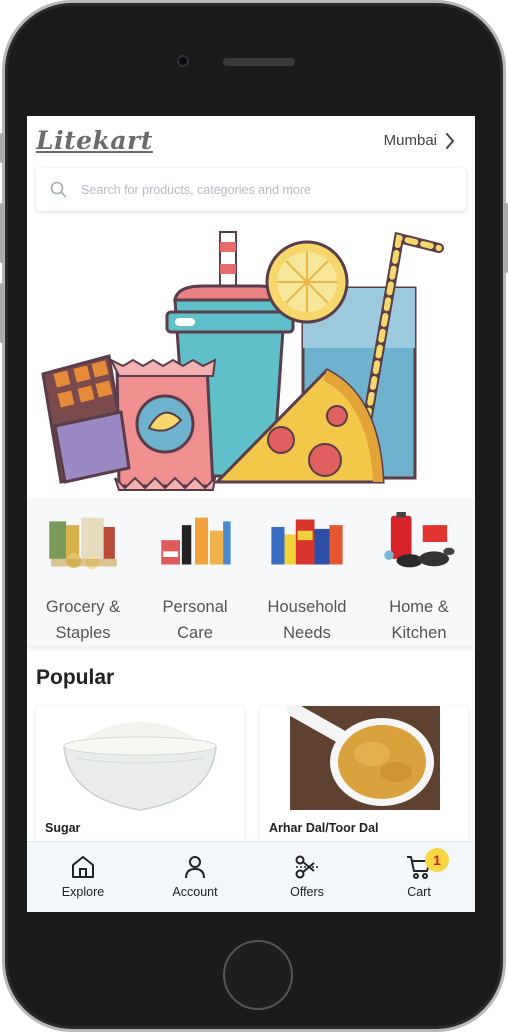  Describe the element at coordinates (75, 677) in the screenshot. I see `popular-section-title: Popular` at that location.